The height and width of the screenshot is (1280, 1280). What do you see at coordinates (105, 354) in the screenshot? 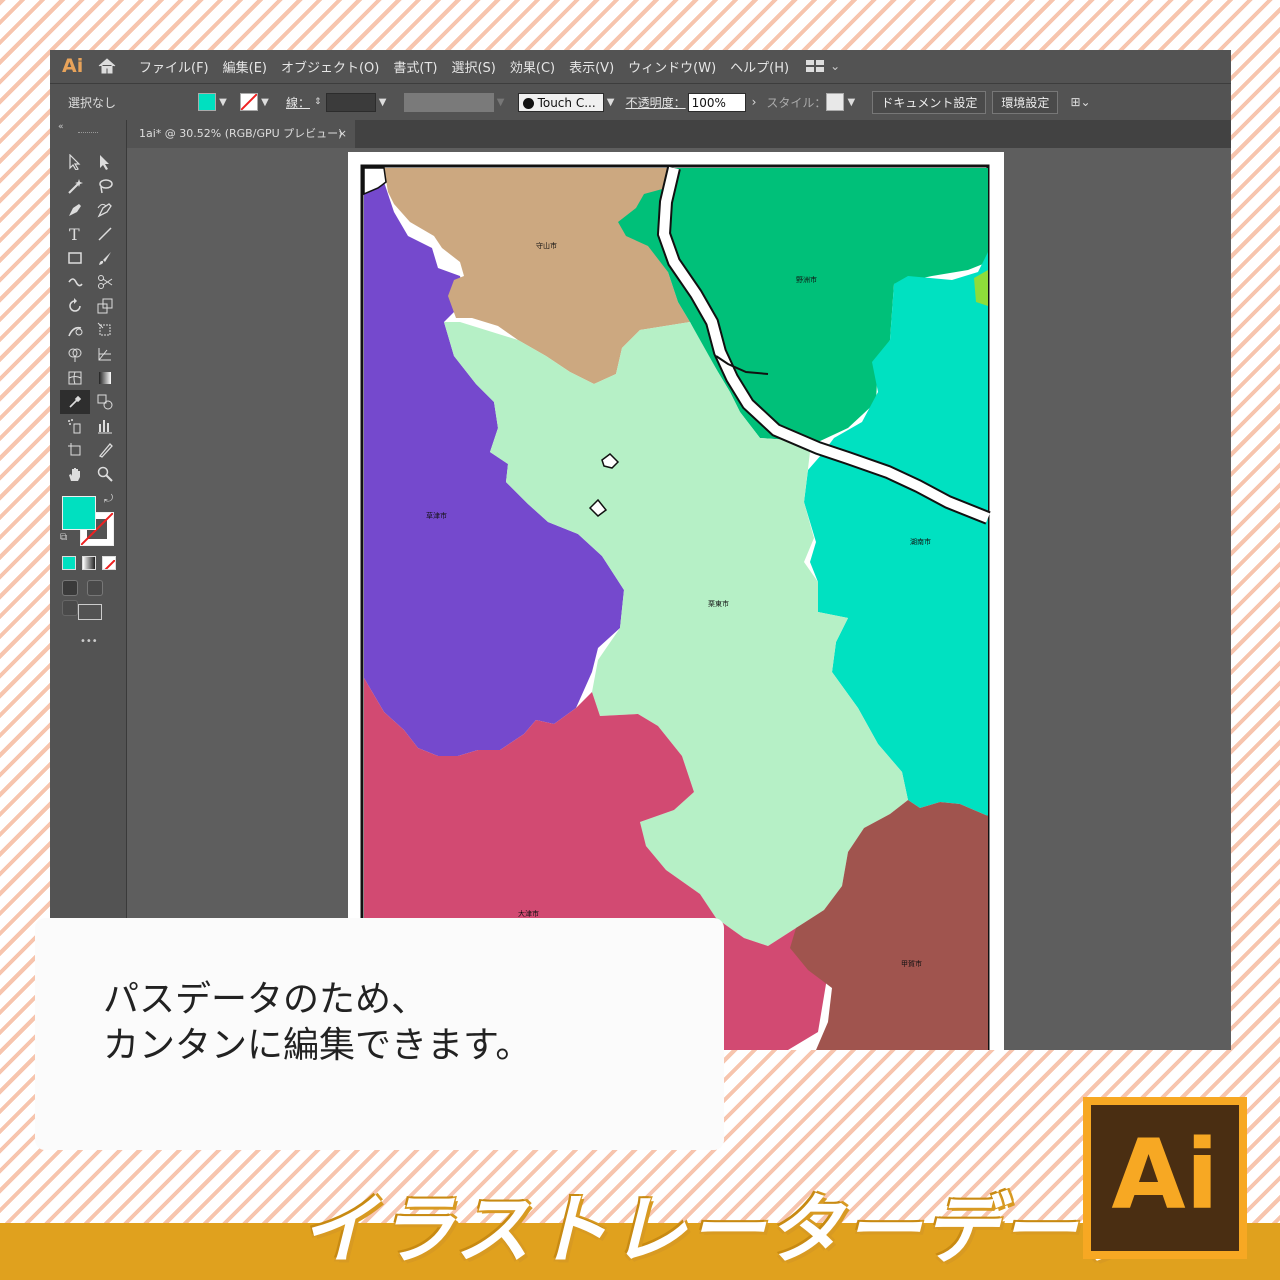
I see `perspective-grid-tool-icon` at bounding box center [105, 354].